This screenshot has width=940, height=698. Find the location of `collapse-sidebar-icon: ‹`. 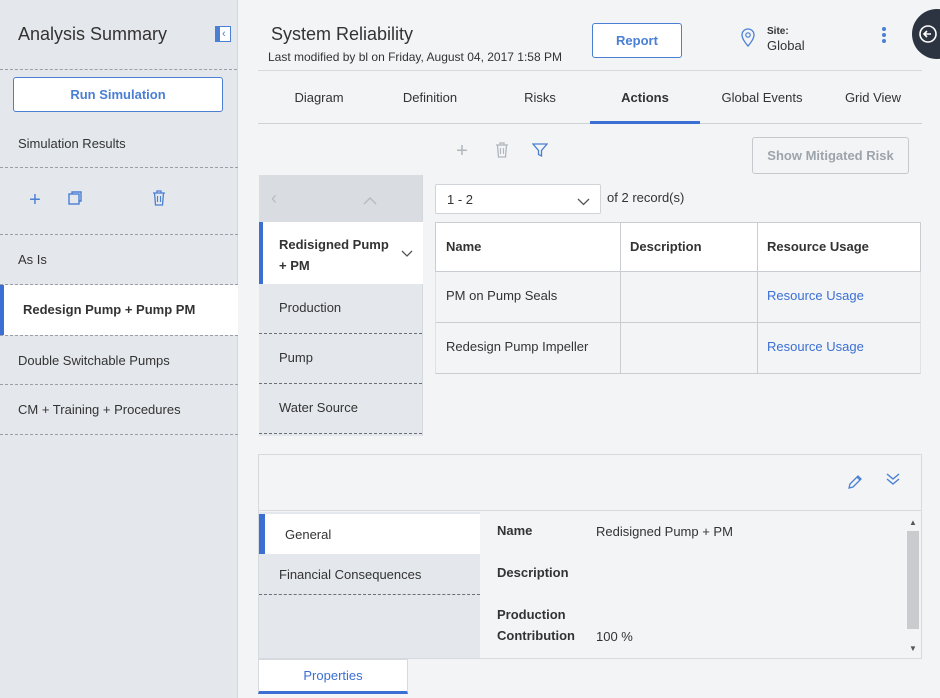

collapse-sidebar-icon: ‹ is located at coordinates (223, 34).